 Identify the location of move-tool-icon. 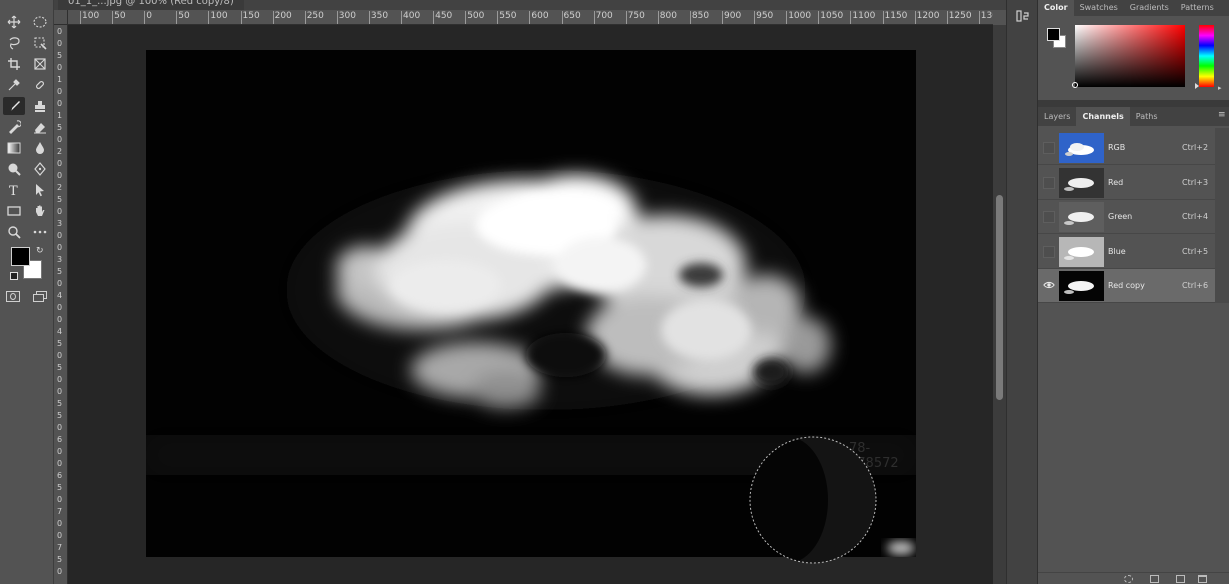
(14, 22).